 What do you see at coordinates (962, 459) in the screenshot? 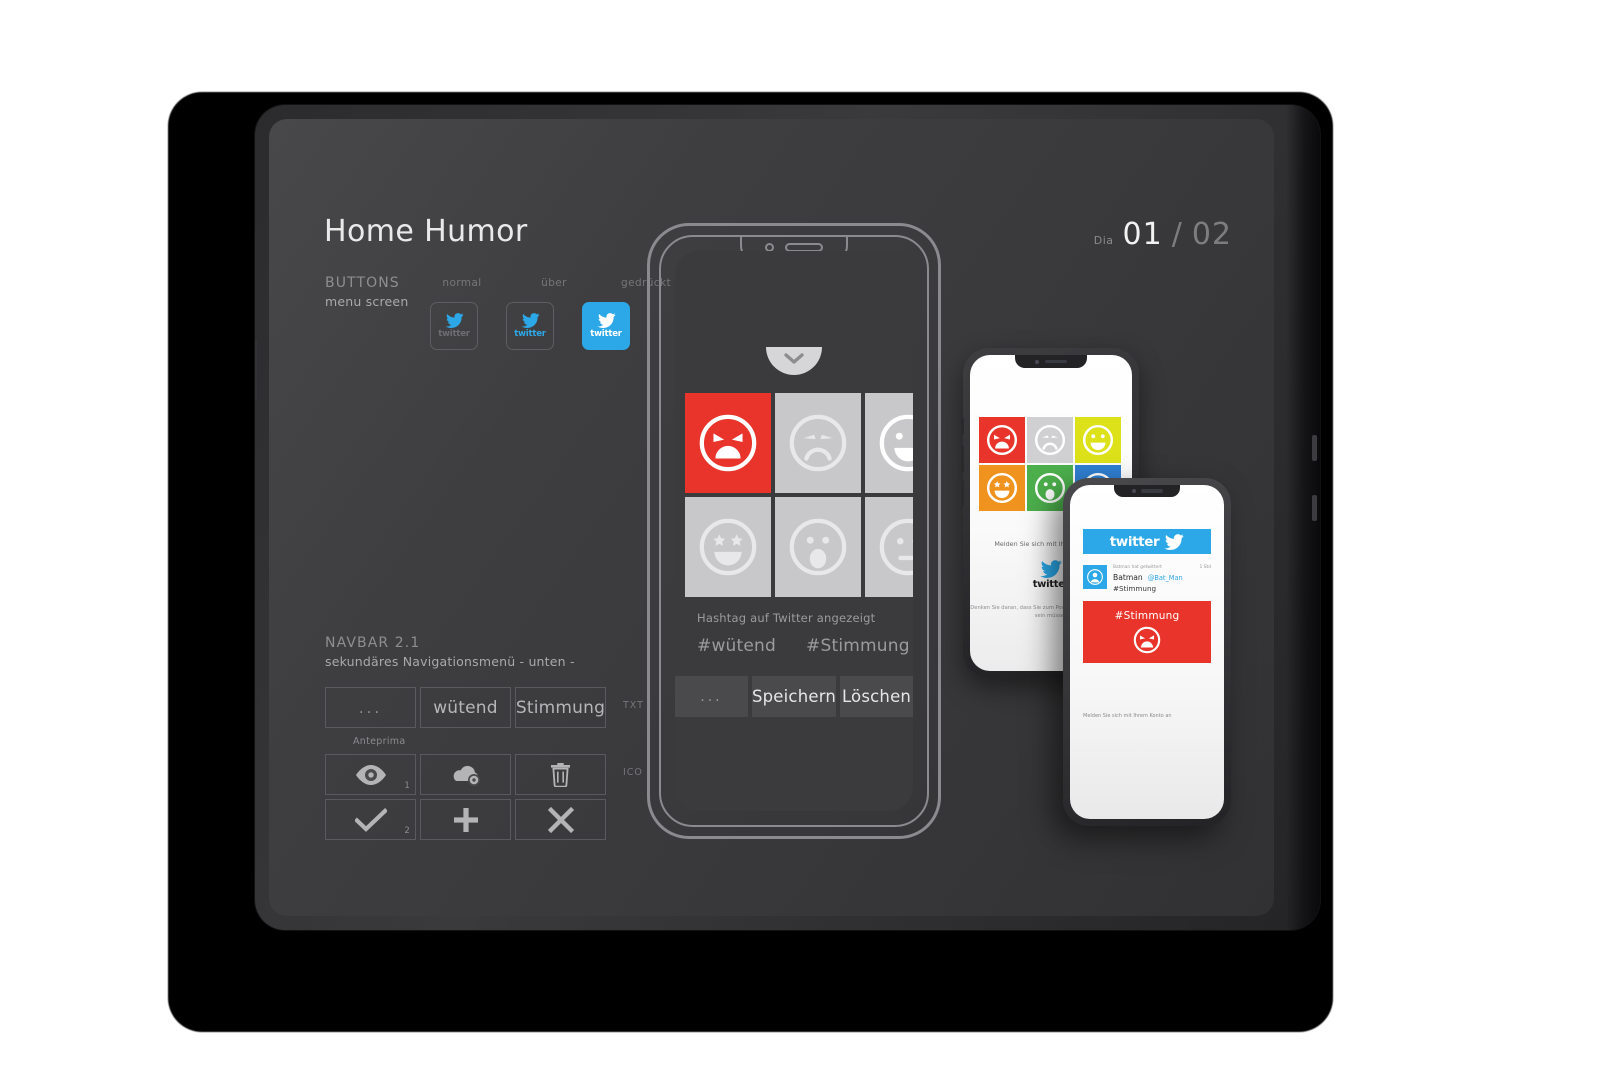
I see `mid-phone-volume-up-button` at bounding box center [962, 459].